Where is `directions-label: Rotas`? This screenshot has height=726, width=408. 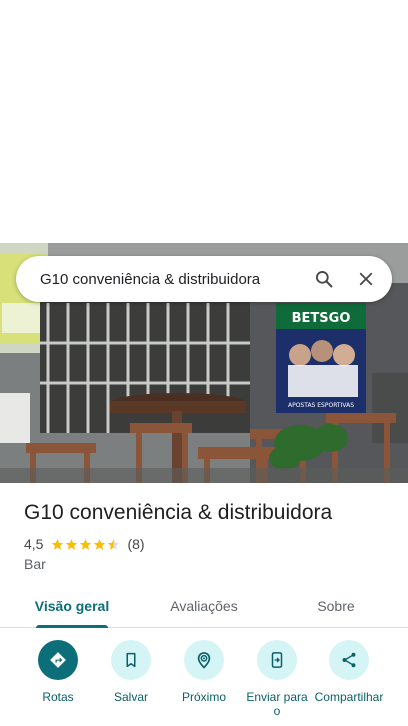 directions-label: Rotas is located at coordinates (58, 697).